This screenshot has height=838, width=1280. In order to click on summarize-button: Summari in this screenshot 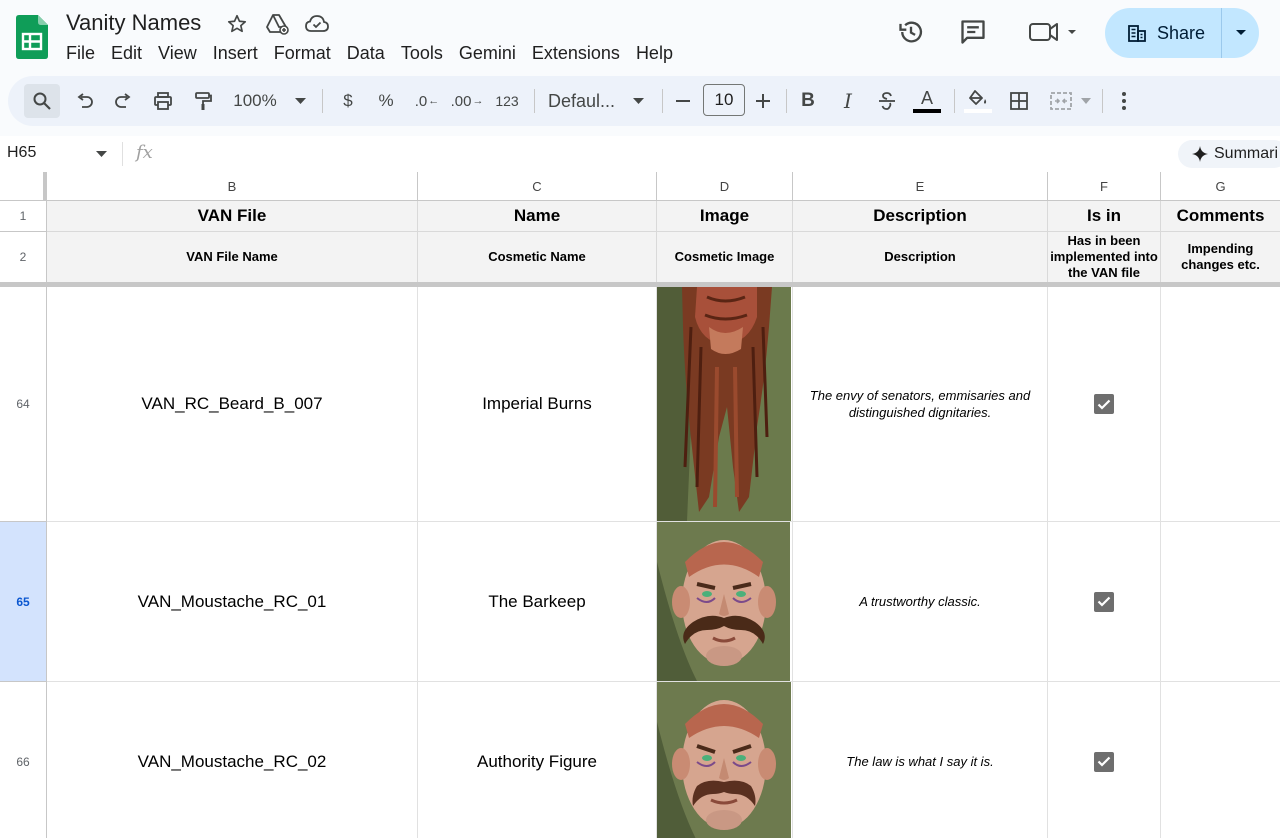, I will do `click(1229, 154)`.